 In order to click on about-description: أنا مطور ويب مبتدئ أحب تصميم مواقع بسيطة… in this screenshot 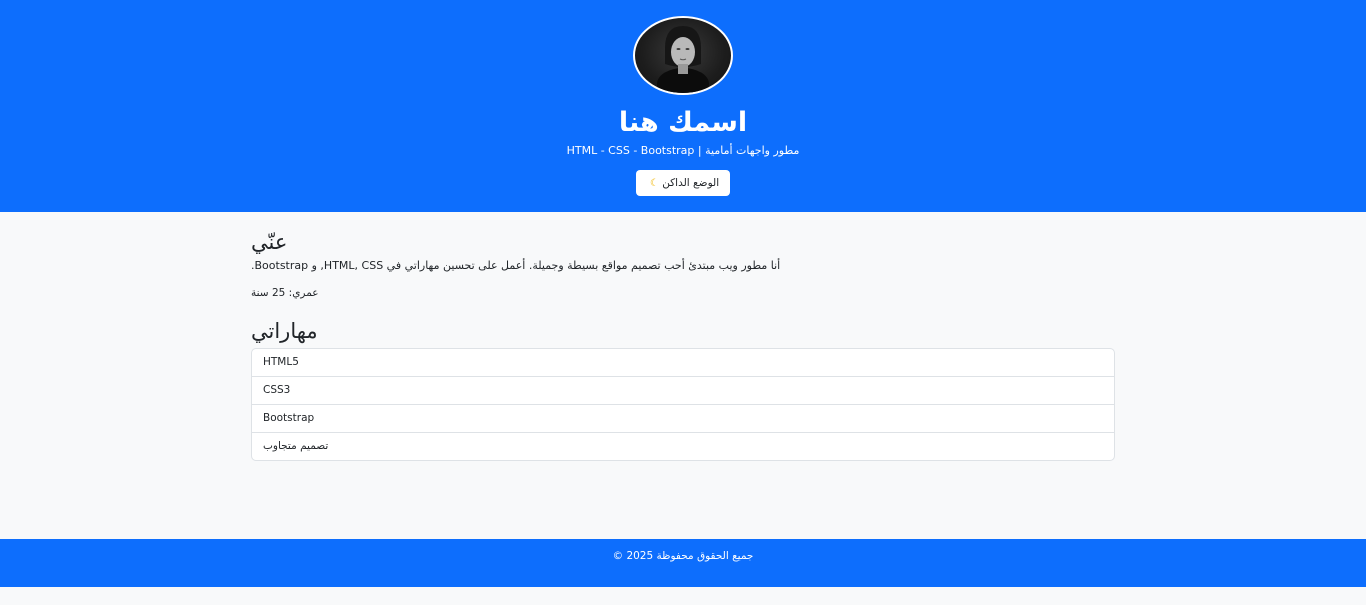, I will do `click(516, 265)`.